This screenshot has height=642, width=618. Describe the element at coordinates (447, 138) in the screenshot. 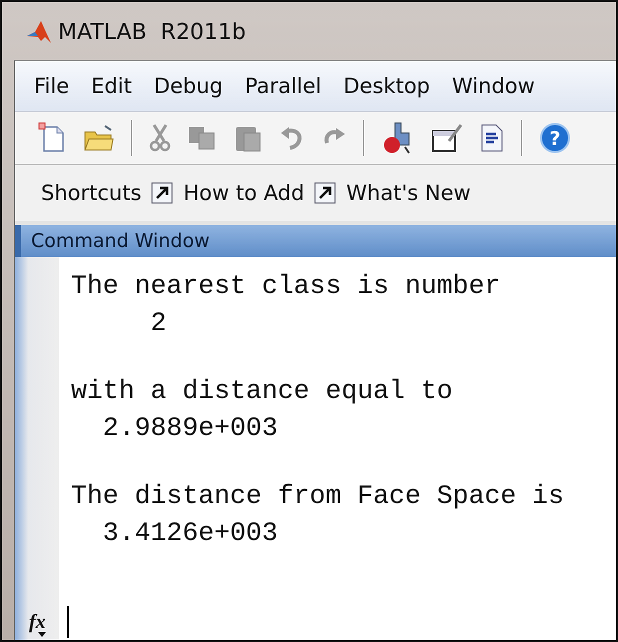

I see `guide-icon` at that location.